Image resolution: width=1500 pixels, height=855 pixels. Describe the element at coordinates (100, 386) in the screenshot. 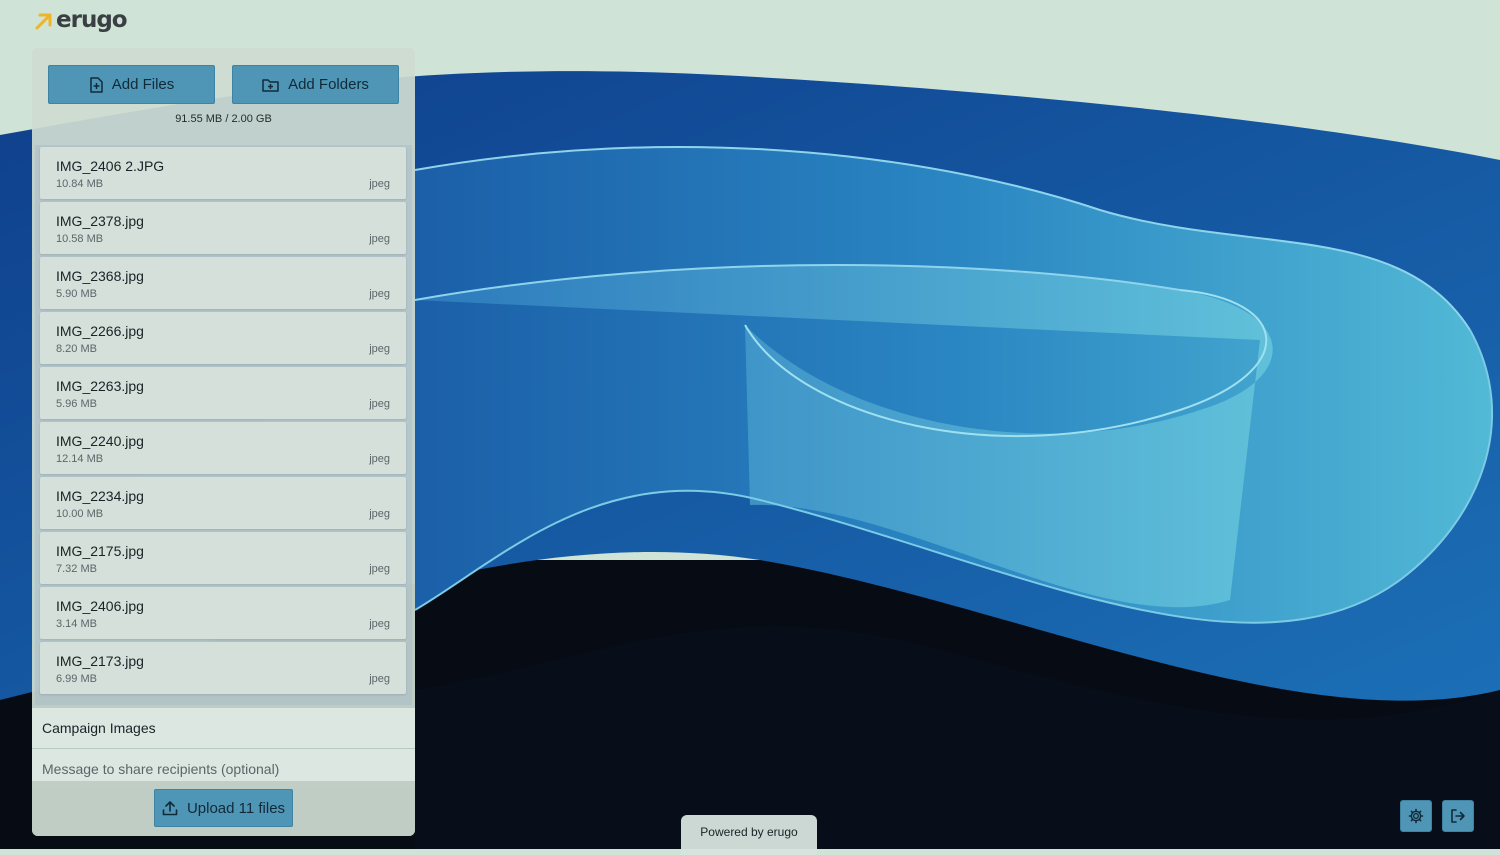

I see `file-name: IMG_2263.jpg` at that location.